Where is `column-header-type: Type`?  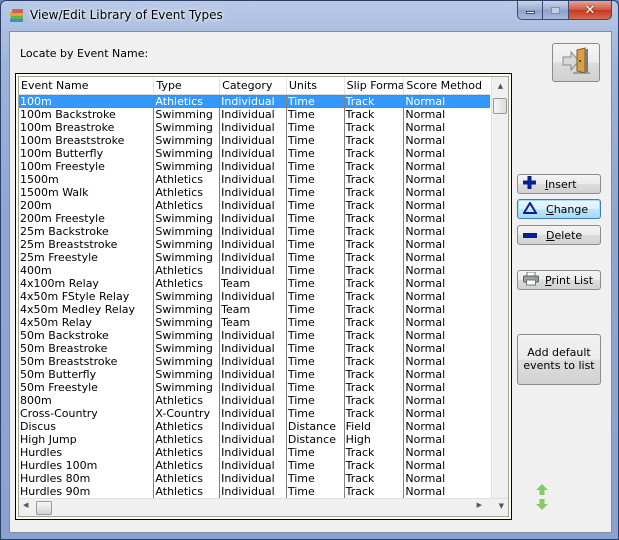
column-header-type: Type is located at coordinates (187, 85).